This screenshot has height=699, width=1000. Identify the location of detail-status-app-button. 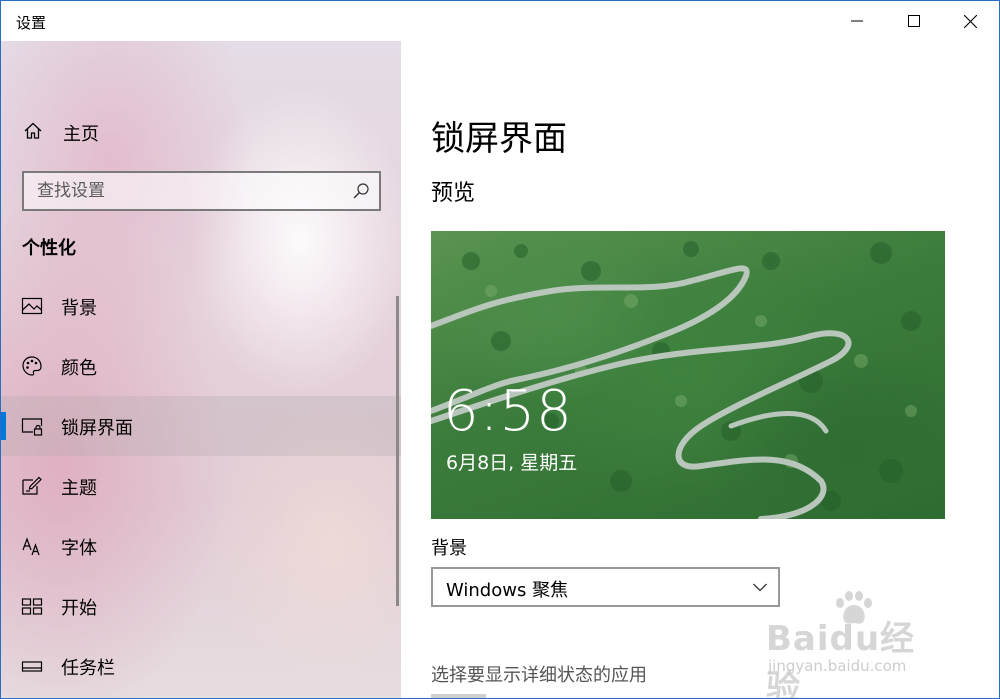
(458, 696).